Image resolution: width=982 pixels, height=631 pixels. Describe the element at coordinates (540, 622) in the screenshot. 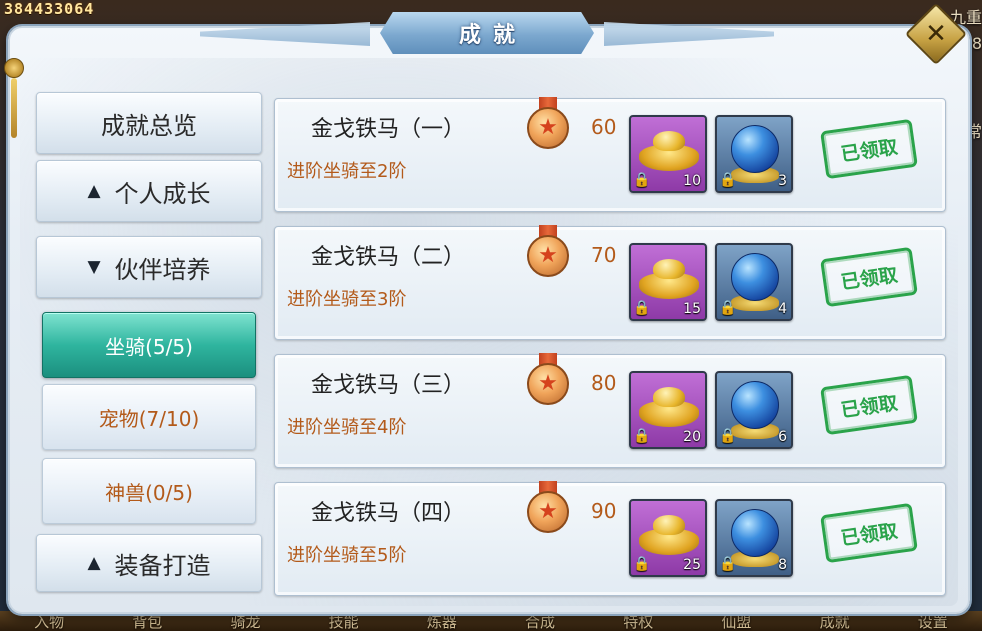

I see `menu-item-craft: 合成` at that location.